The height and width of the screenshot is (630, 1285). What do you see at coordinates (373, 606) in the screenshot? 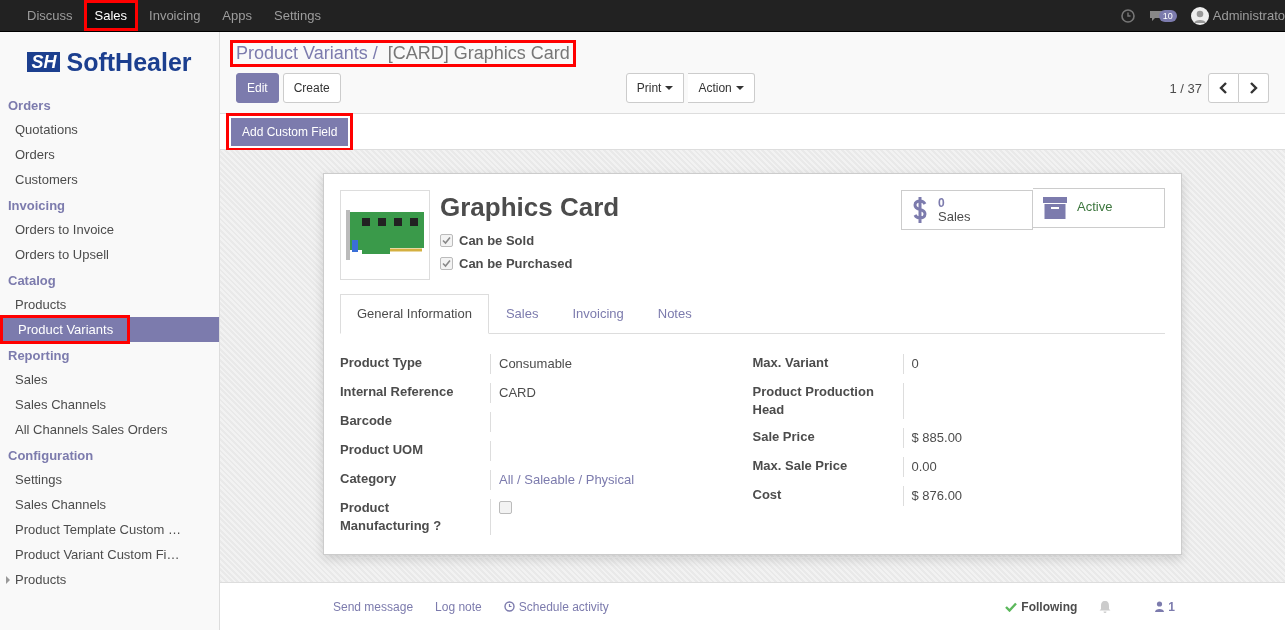
I see `send-message-link: Send message` at bounding box center [373, 606].